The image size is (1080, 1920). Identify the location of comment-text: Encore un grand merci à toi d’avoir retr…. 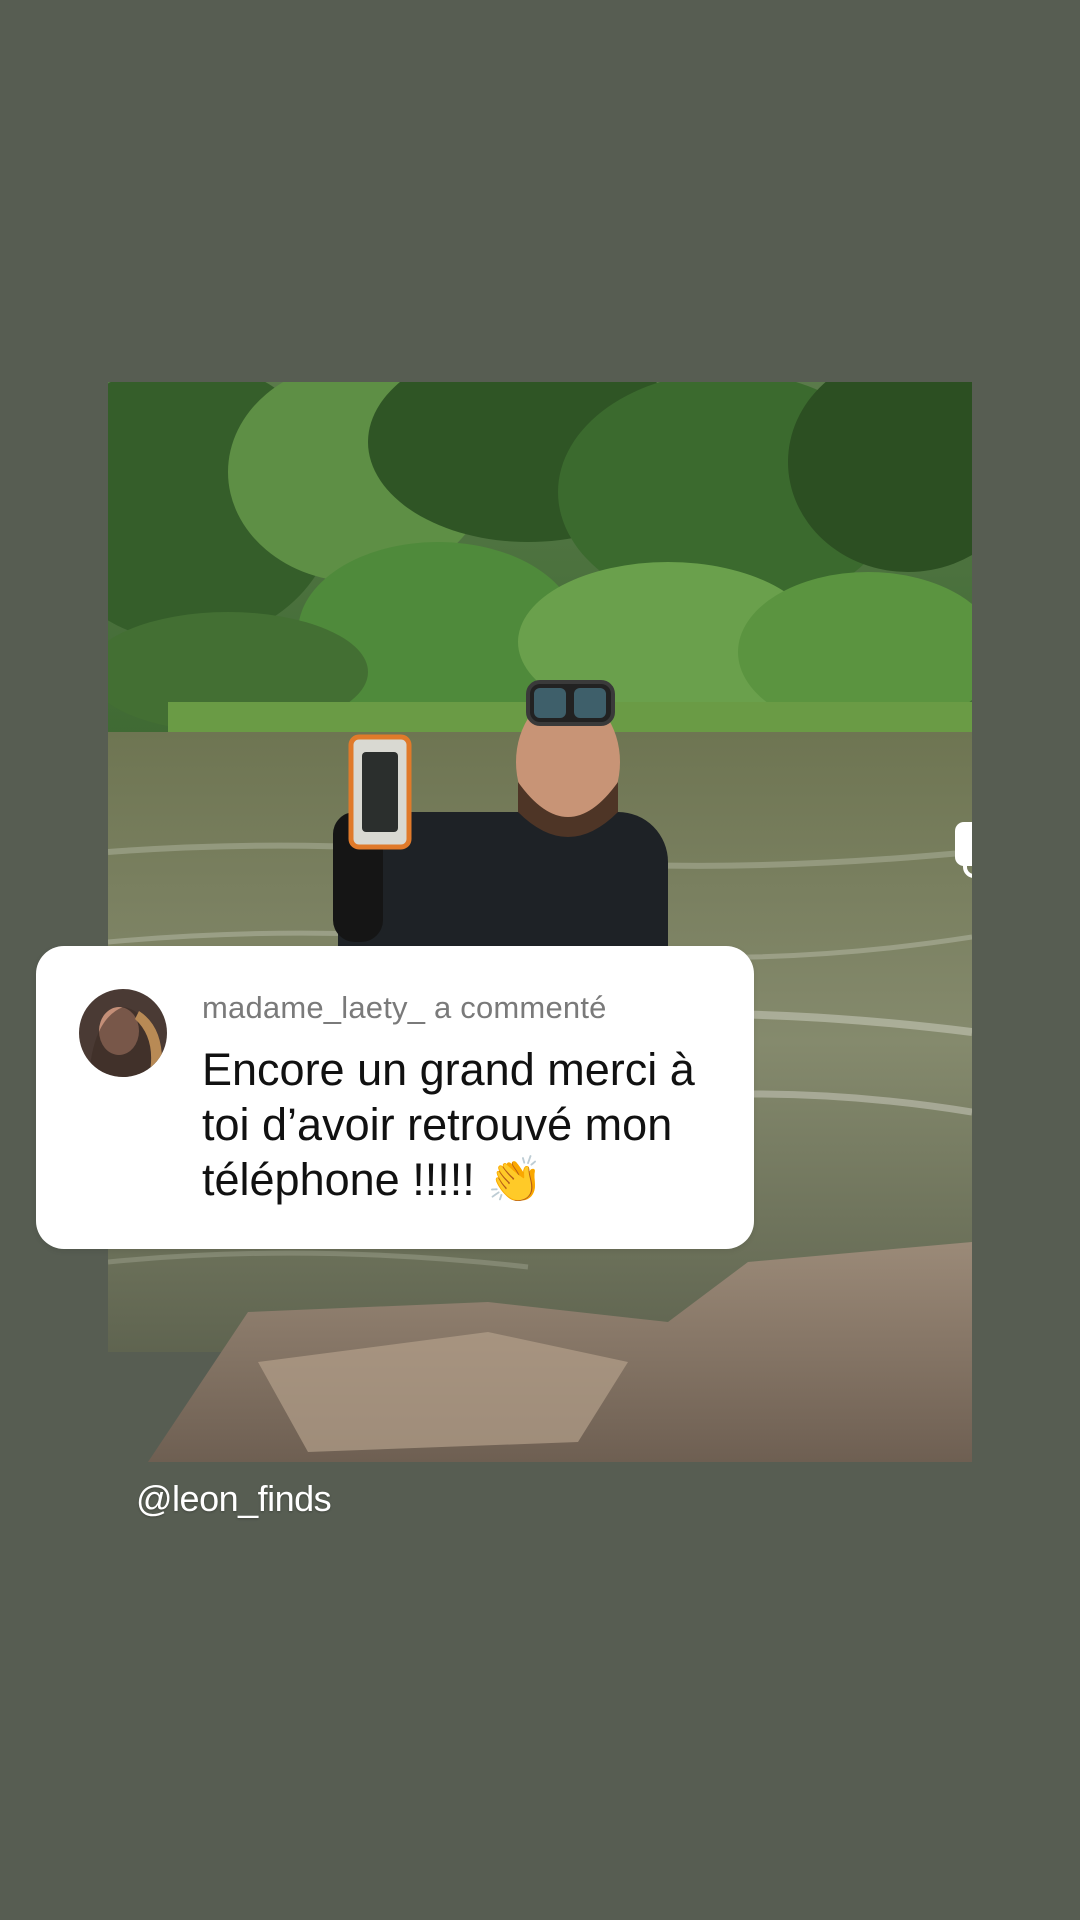
(448, 1124).